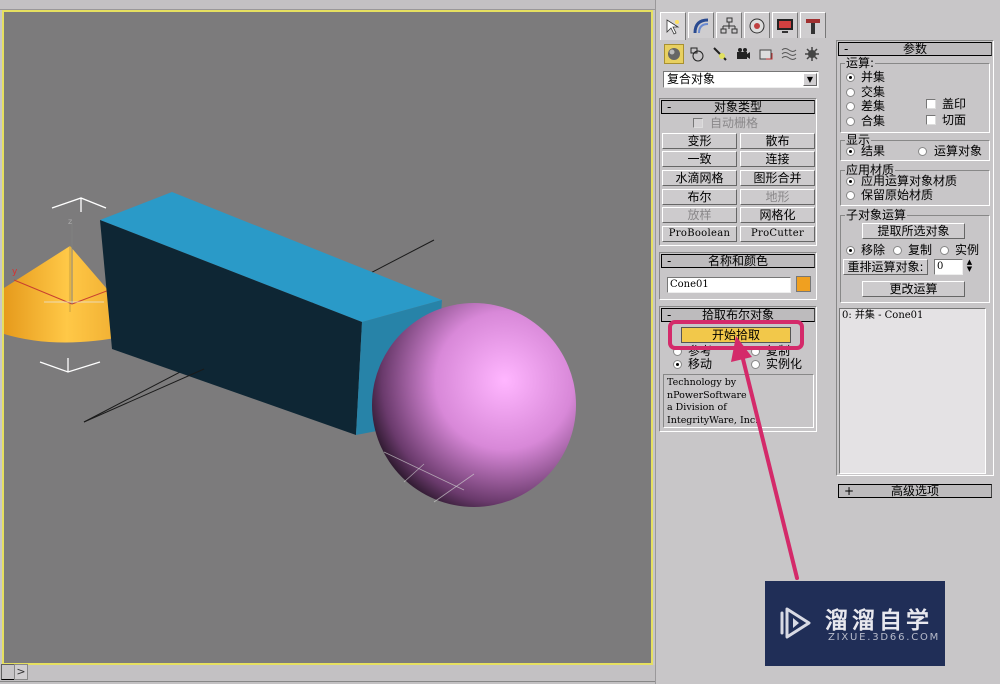  What do you see at coordinates (699, 234) in the screenshot?
I see `proboolean-button: ProBoolean` at bounding box center [699, 234].